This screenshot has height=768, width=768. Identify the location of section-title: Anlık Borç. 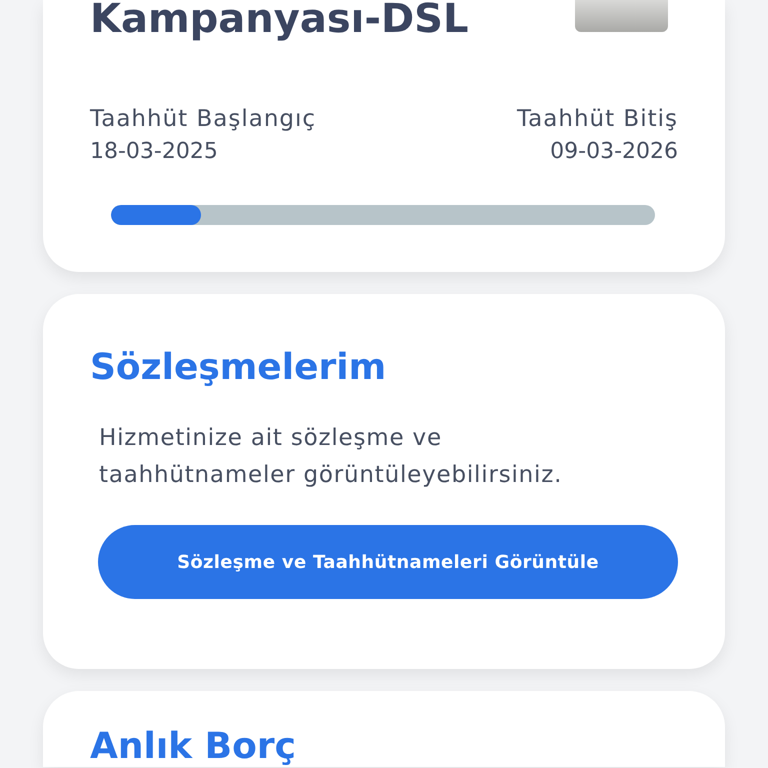
(193, 747).